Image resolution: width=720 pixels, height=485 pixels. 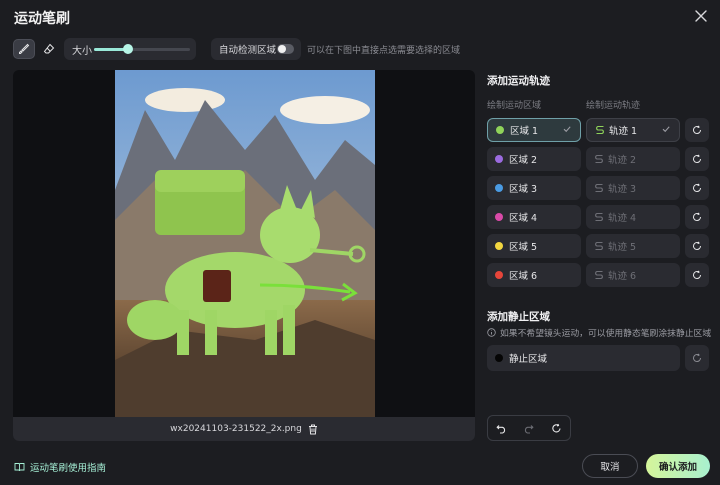 I want to click on close-icon, so click(x=701, y=16).